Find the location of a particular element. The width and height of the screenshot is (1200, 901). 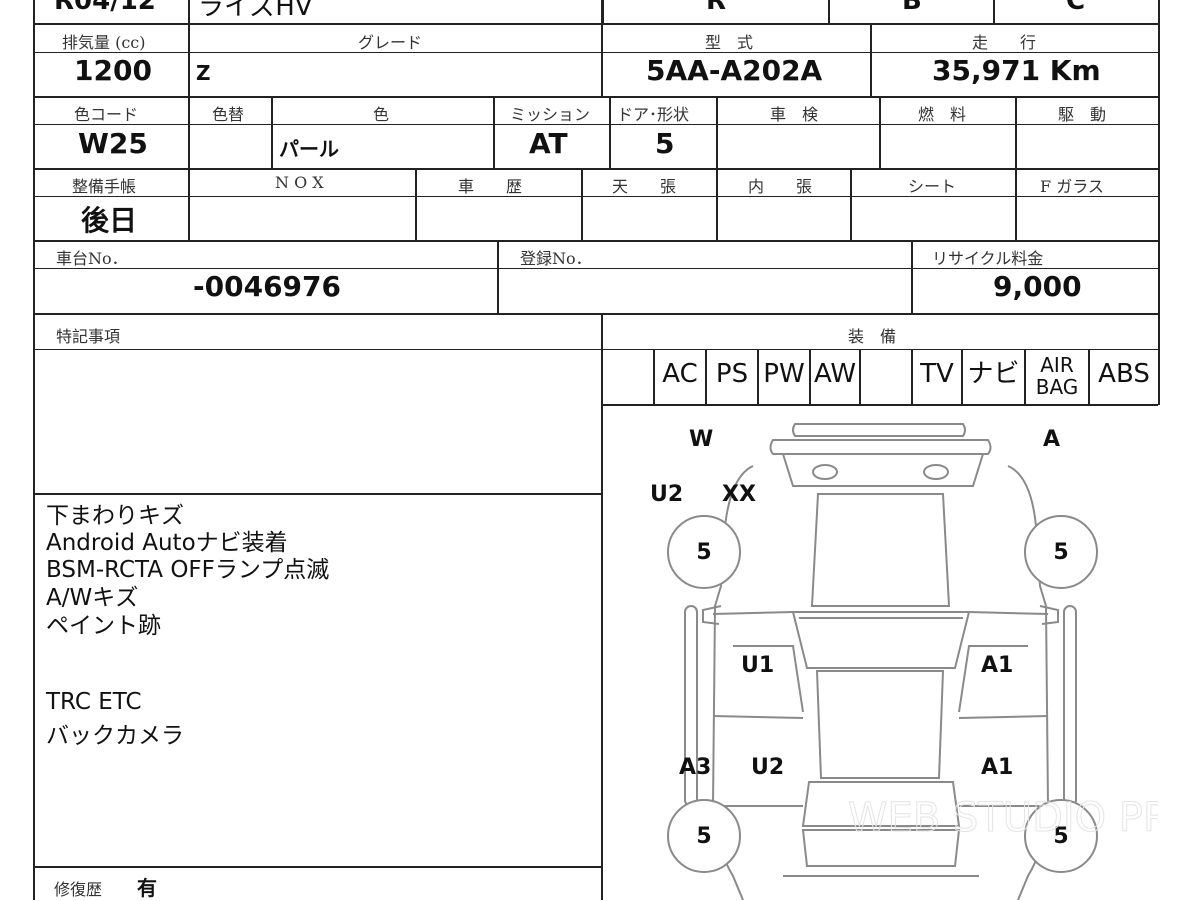

doors-value: 5 is located at coordinates (665, 143).